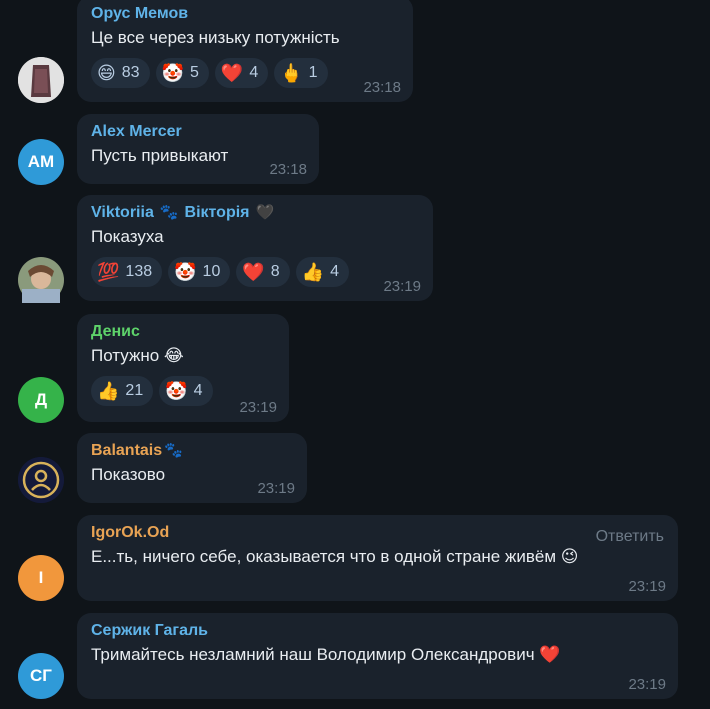 The image size is (710, 709). Describe the element at coordinates (183, 368) in the screenshot. I see `message-bubble: Денис Потужно 😂 👍 21 🤡 4 23:19` at that location.